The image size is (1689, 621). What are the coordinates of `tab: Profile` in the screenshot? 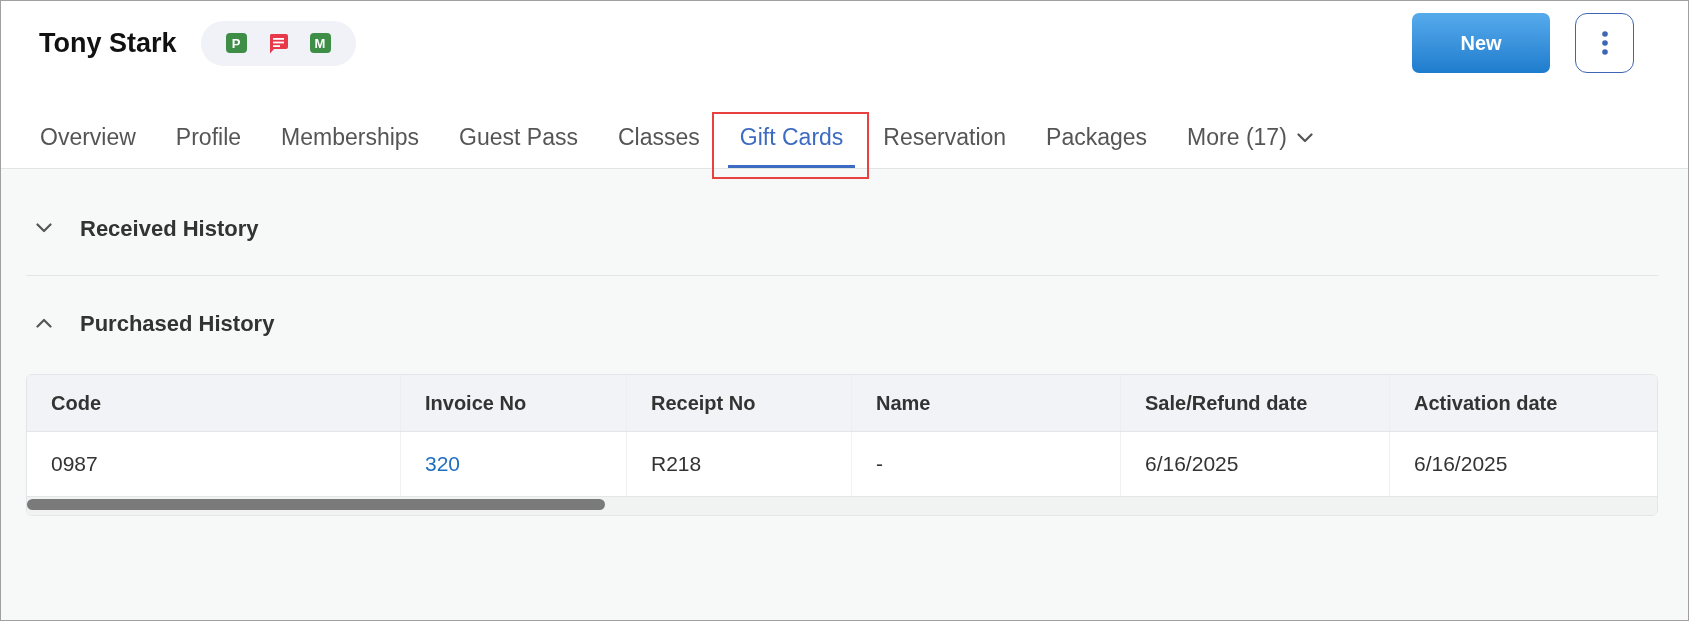 It's located at (208, 139).